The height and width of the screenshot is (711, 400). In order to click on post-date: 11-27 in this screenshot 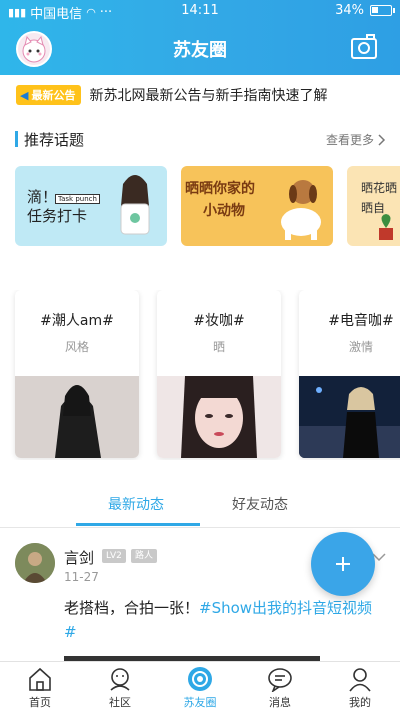, I will do `click(81, 577)`.